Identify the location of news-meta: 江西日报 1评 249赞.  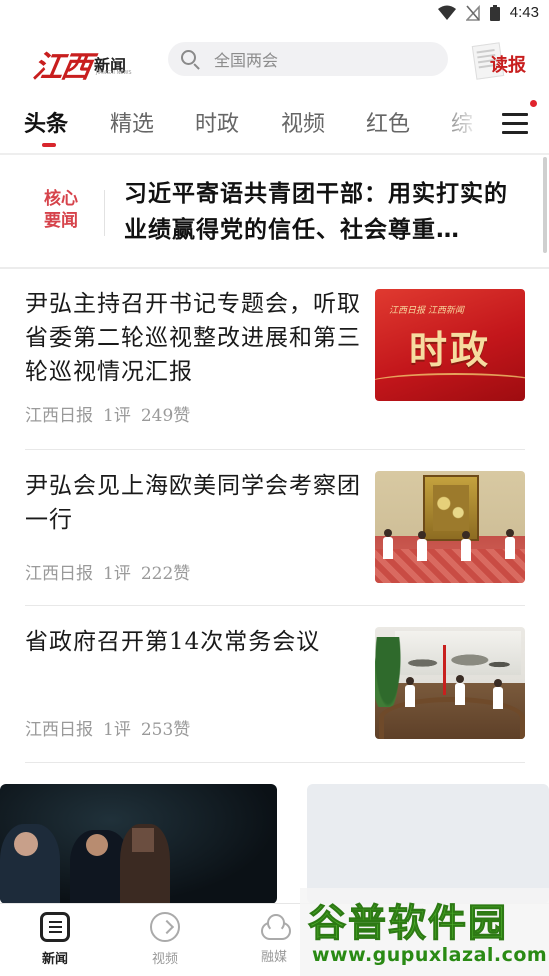
(112, 413).